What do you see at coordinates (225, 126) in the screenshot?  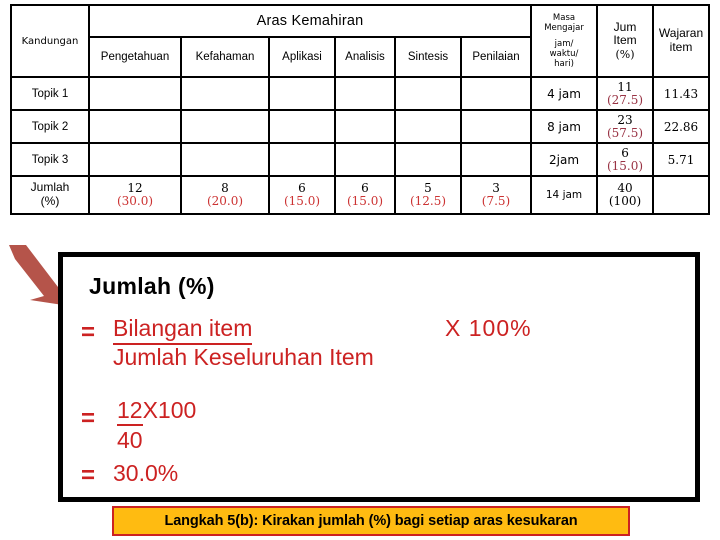 I see `cell-topik2-kefahaman` at bounding box center [225, 126].